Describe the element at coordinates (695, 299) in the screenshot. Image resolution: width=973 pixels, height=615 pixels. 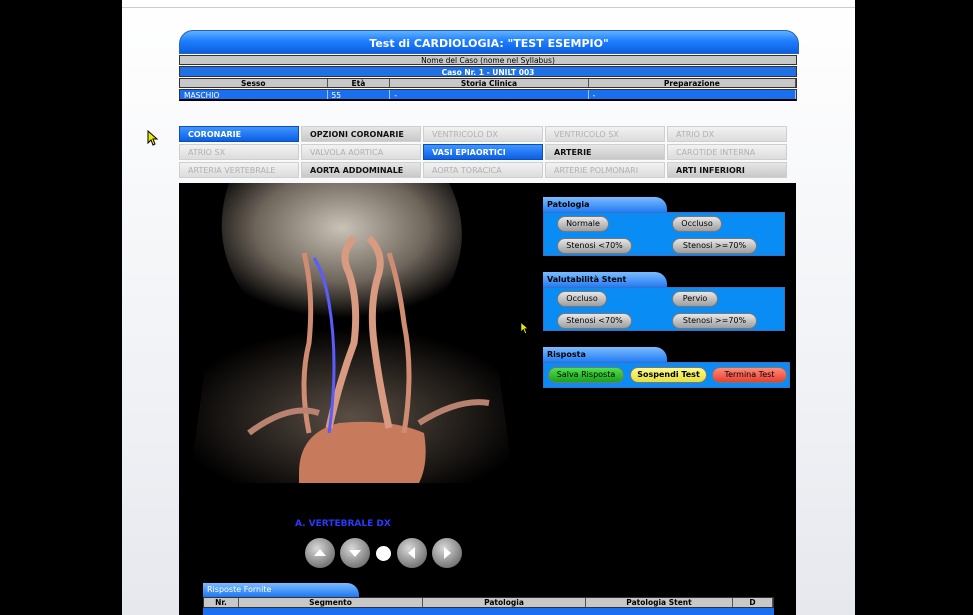
I see `stent-pervio-button: Pervio` at that location.